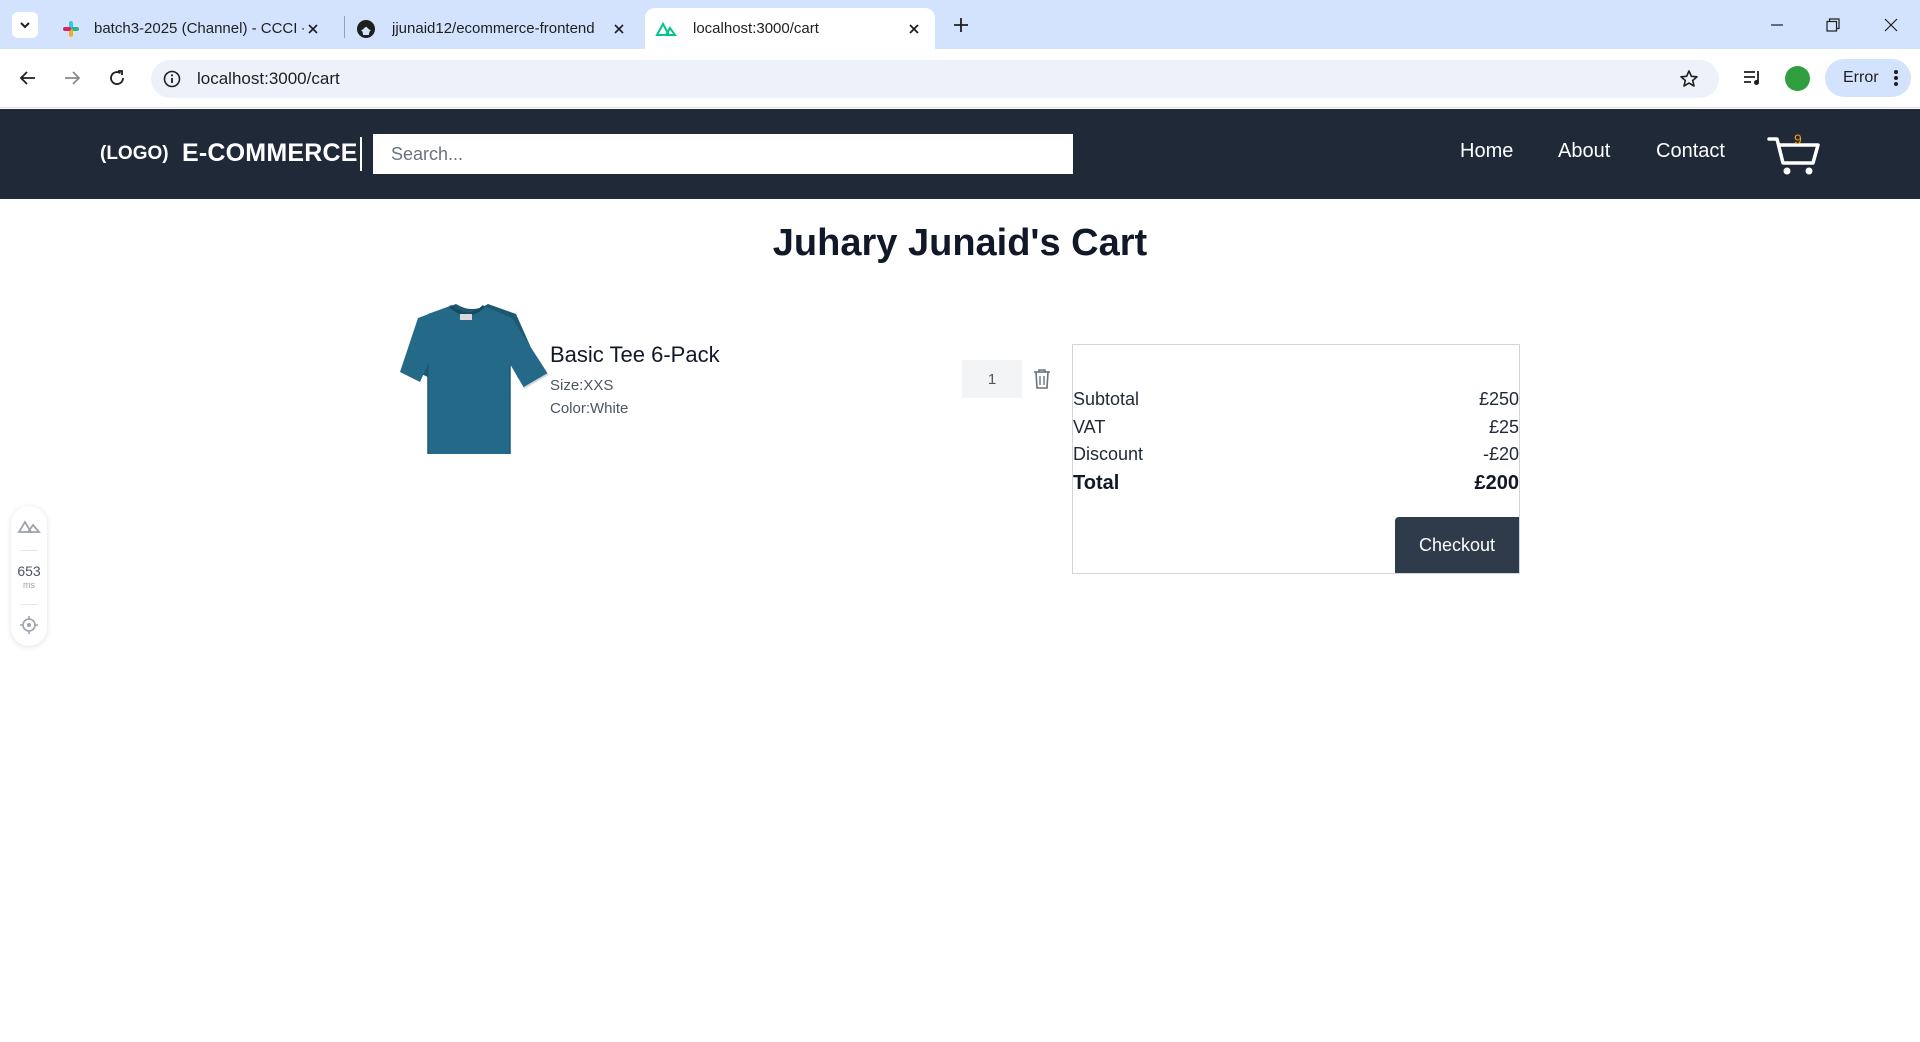 This screenshot has height=1042, width=1920. I want to click on plus-icon, so click(961, 25).